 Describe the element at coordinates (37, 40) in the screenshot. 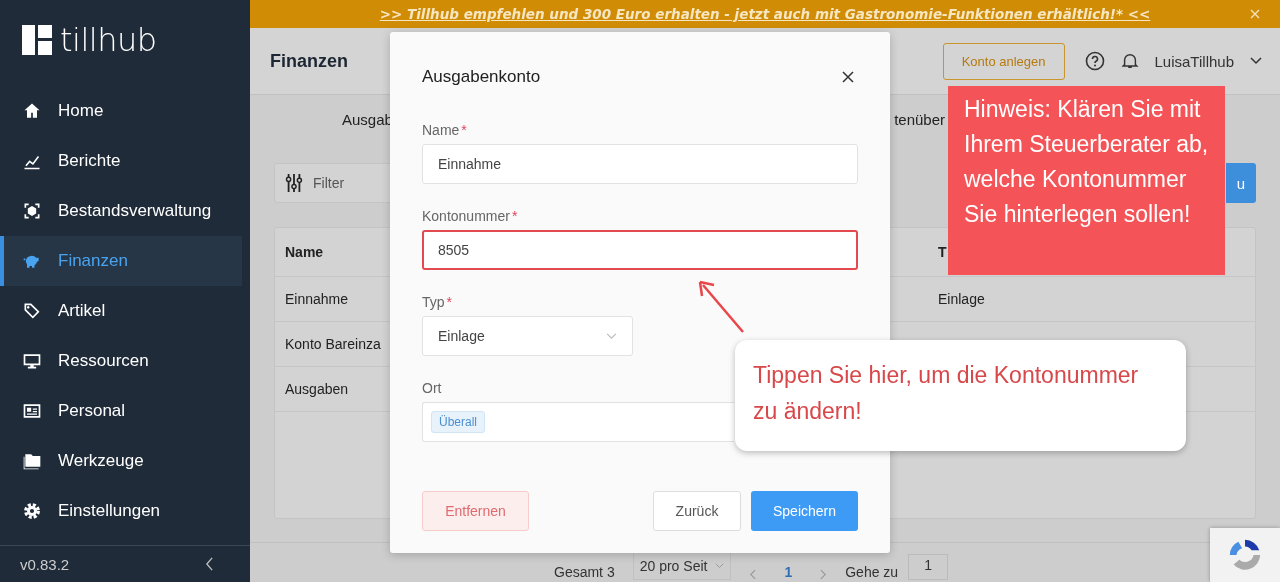

I see `logo-icon` at that location.